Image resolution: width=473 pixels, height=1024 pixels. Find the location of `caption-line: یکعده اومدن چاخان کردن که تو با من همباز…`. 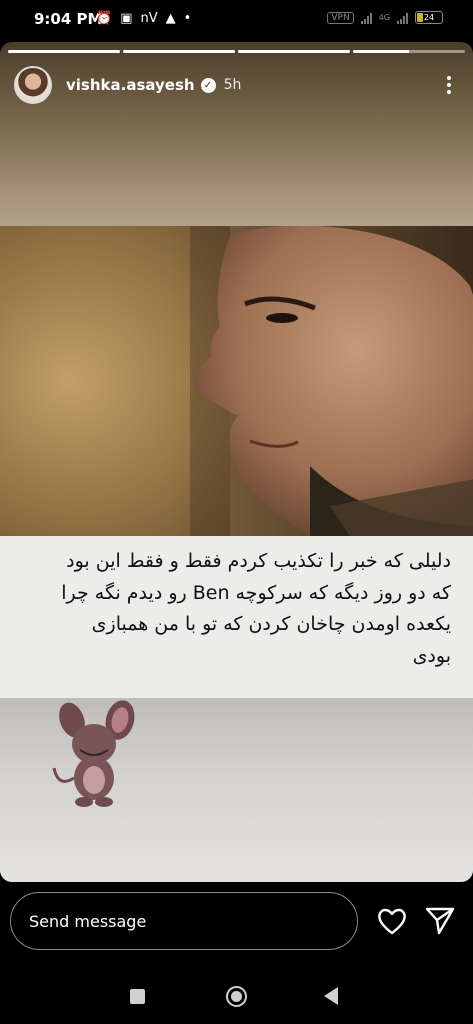

caption-line: یکعده اومدن چاخان کردن که تو با من همباز… is located at coordinates (271, 624).